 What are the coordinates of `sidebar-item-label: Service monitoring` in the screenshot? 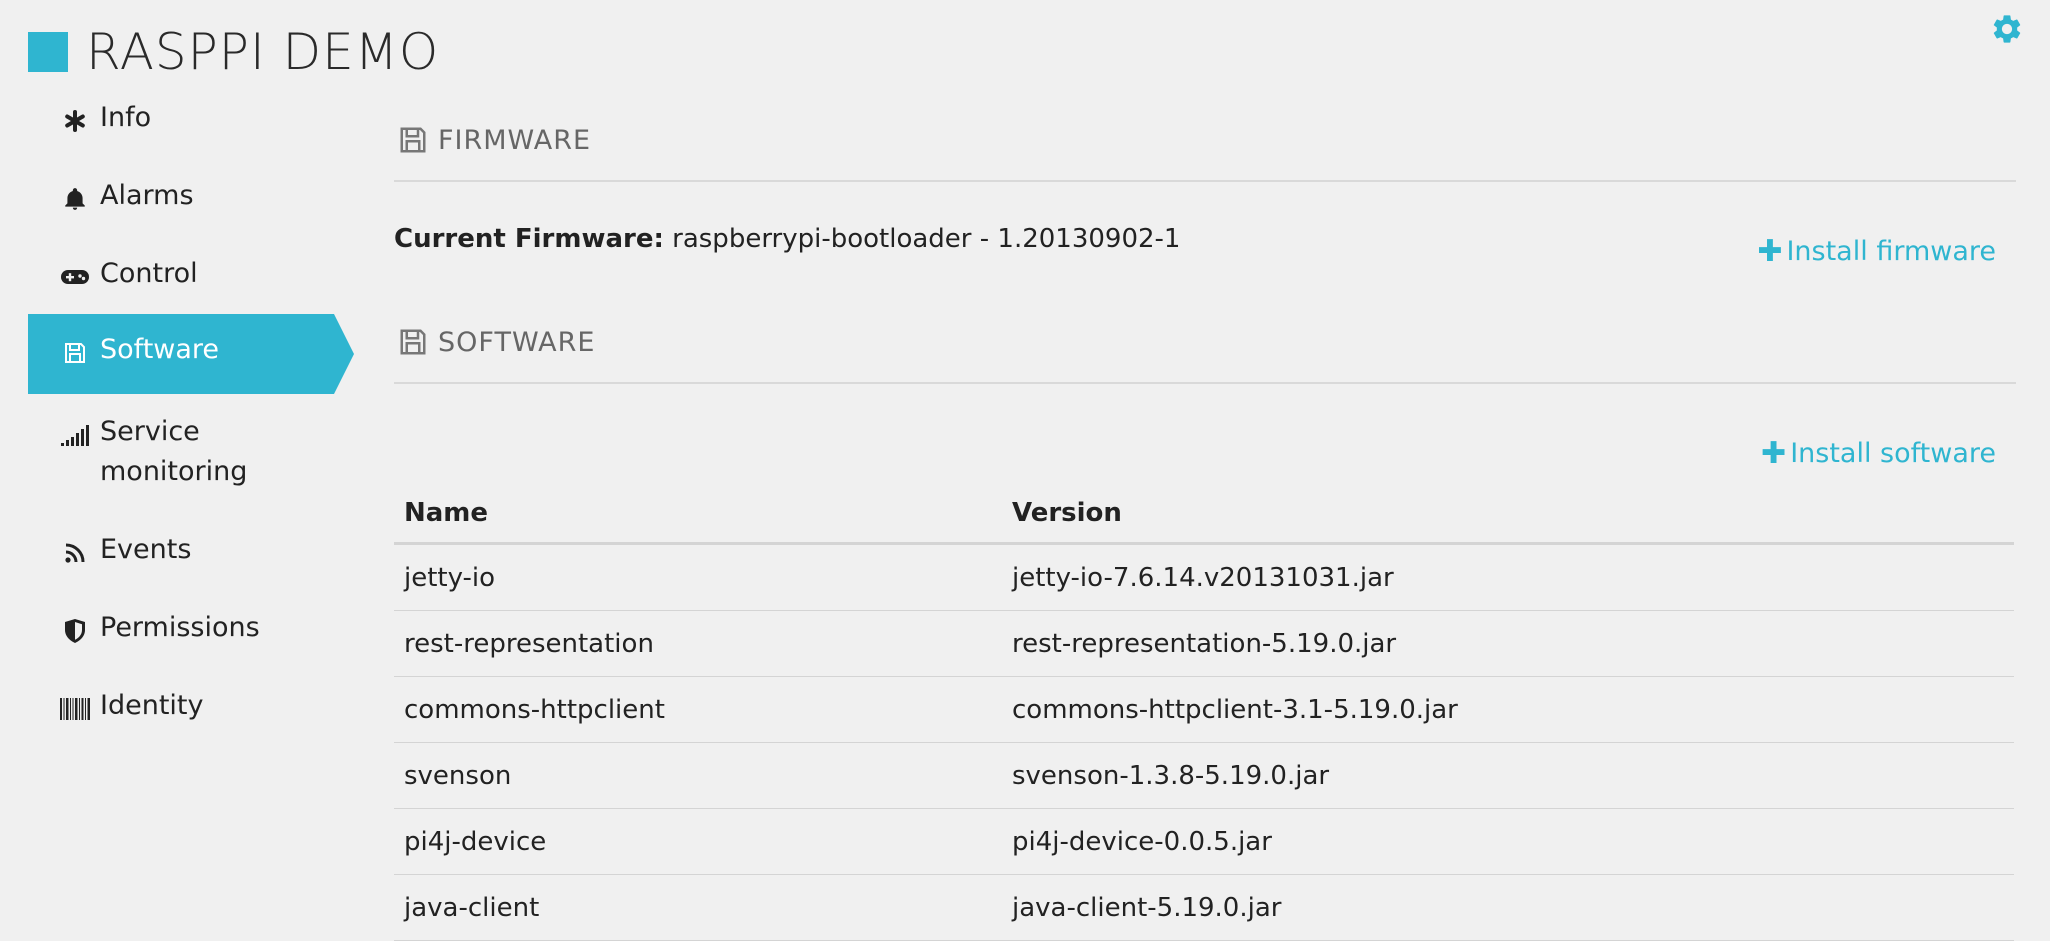 It's located at (174, 451).